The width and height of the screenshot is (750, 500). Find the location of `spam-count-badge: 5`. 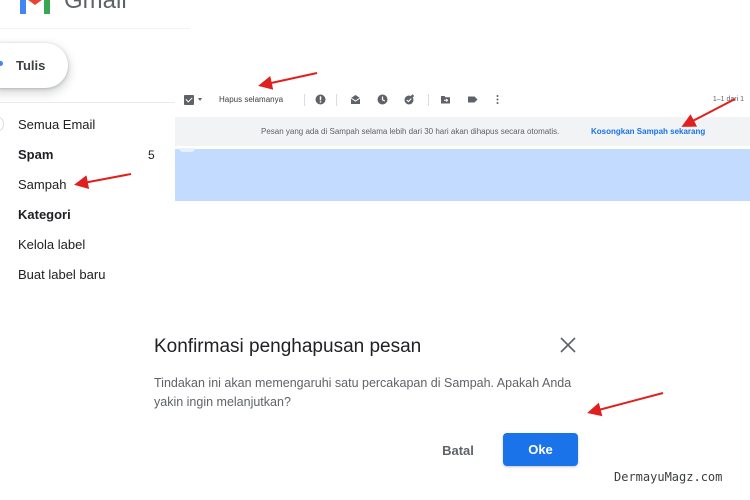

spam-count-badge: 5 is located at coordinates (151, 155).